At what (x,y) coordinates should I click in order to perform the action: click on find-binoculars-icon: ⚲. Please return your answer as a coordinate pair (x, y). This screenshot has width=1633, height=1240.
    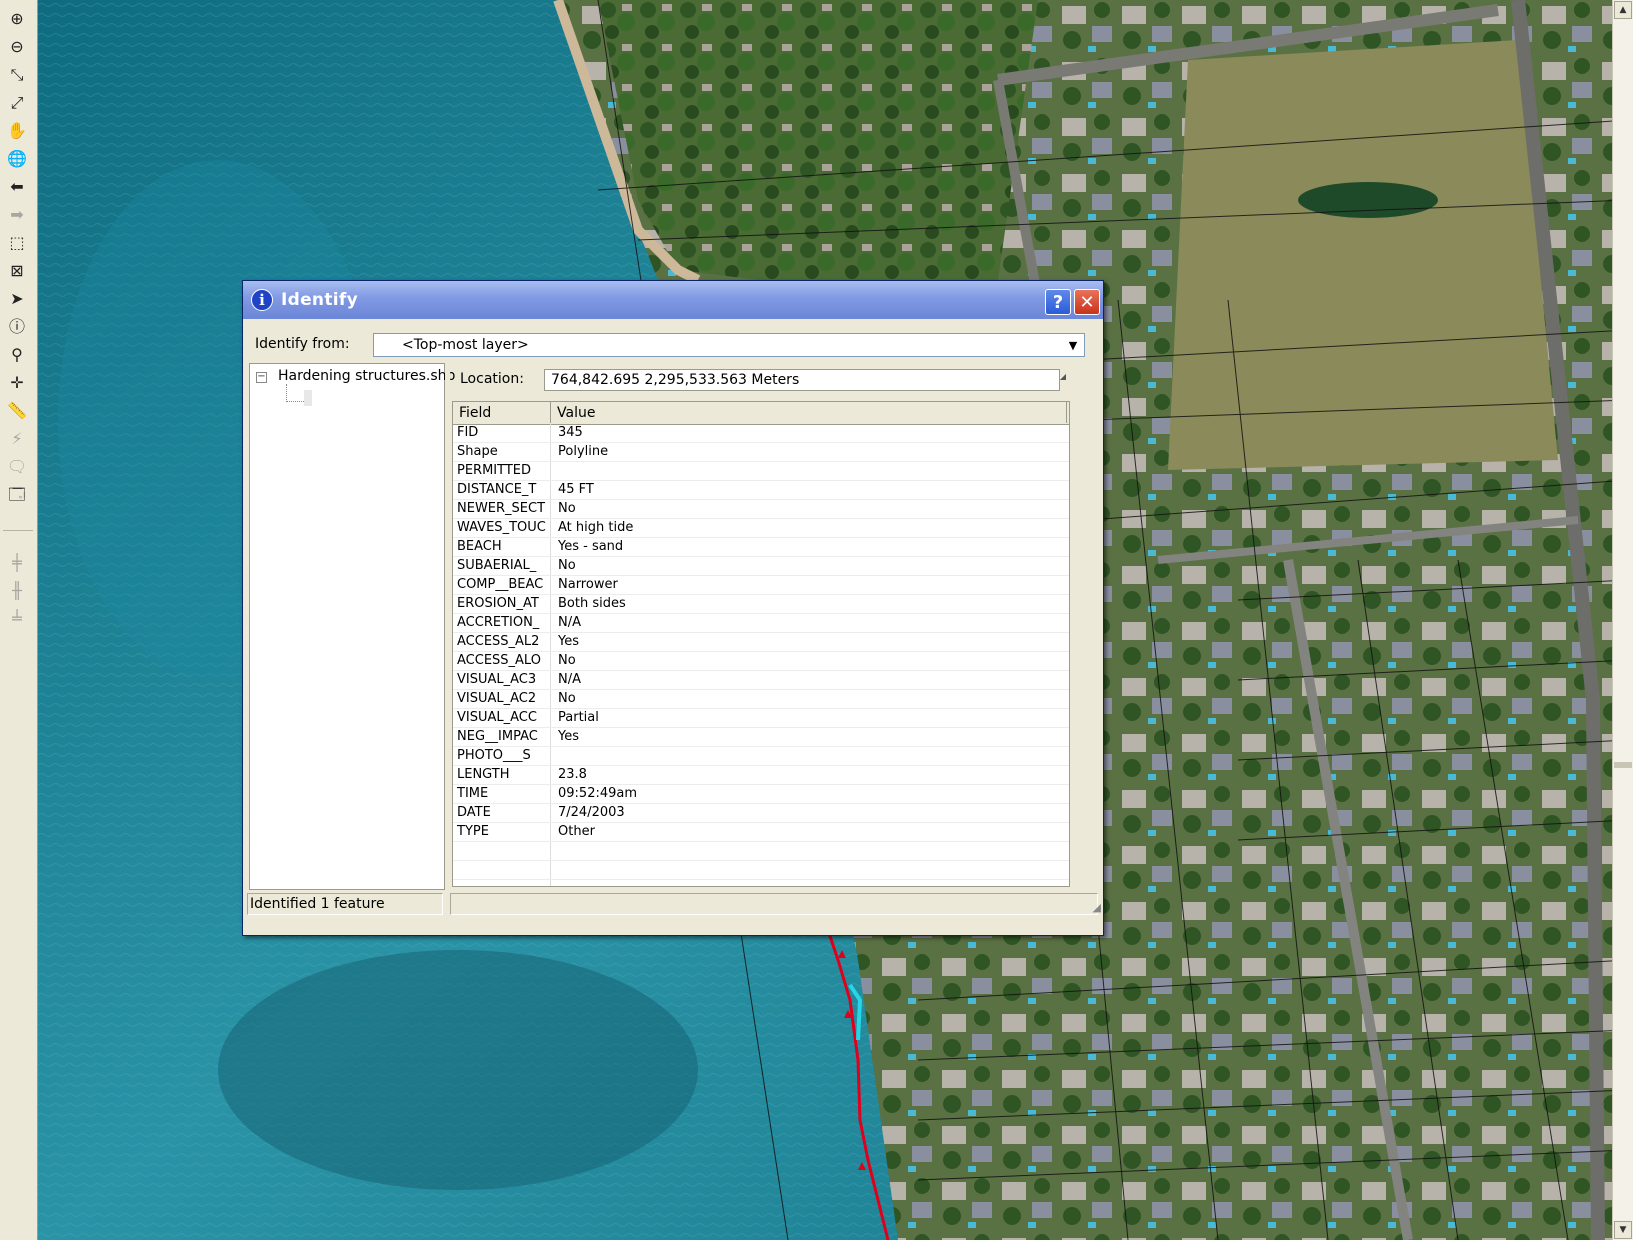
    Looking at the image, I should click on (17, 355).